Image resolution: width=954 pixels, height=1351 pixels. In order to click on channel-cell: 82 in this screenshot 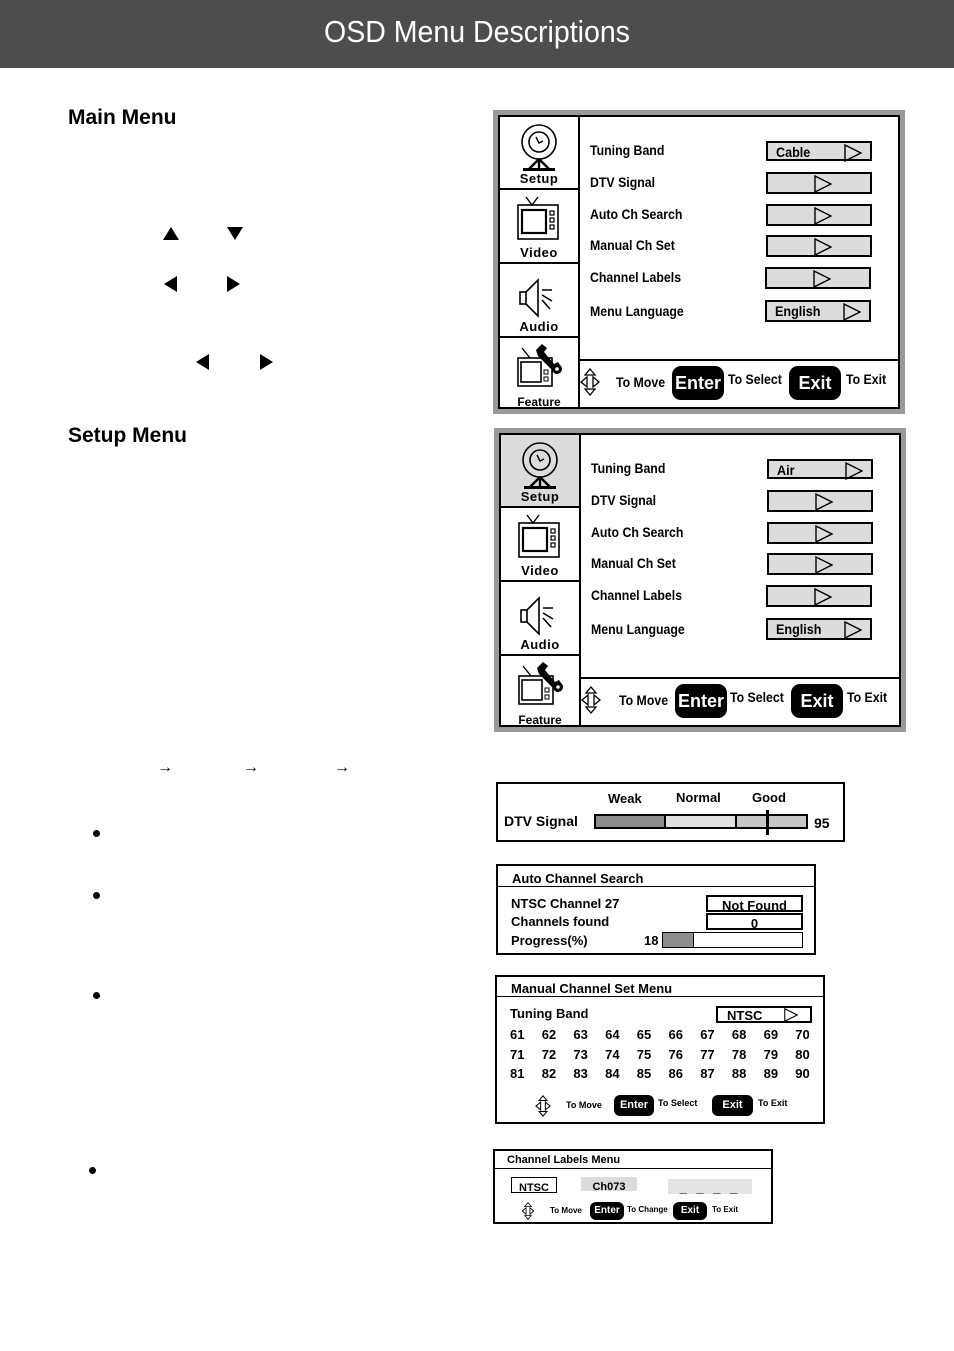, I will do `click(549, 1073)`.